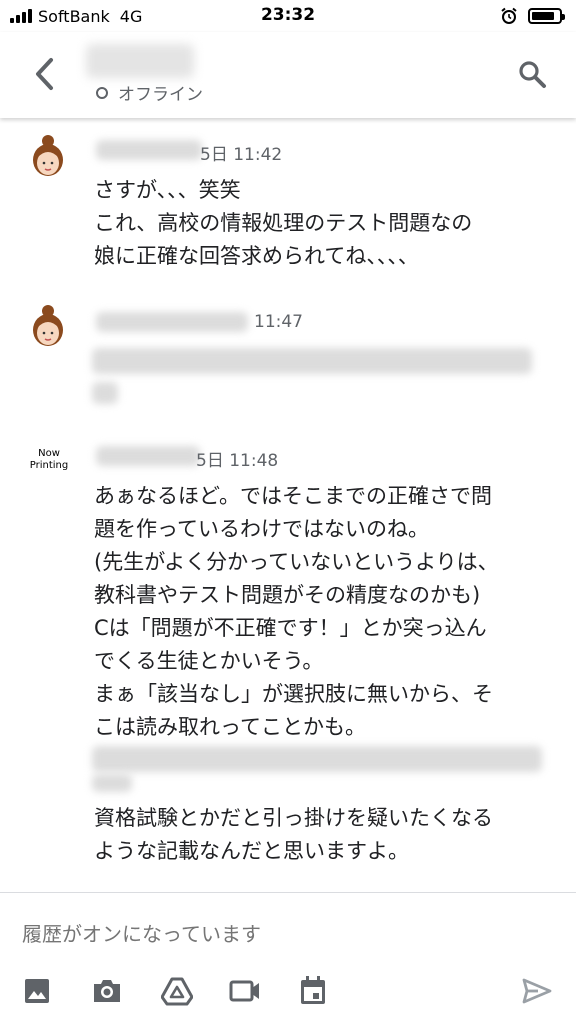 This screenshot has width=576, height=1024. I want to click on chat-header: オフライン, so click(288, 75).